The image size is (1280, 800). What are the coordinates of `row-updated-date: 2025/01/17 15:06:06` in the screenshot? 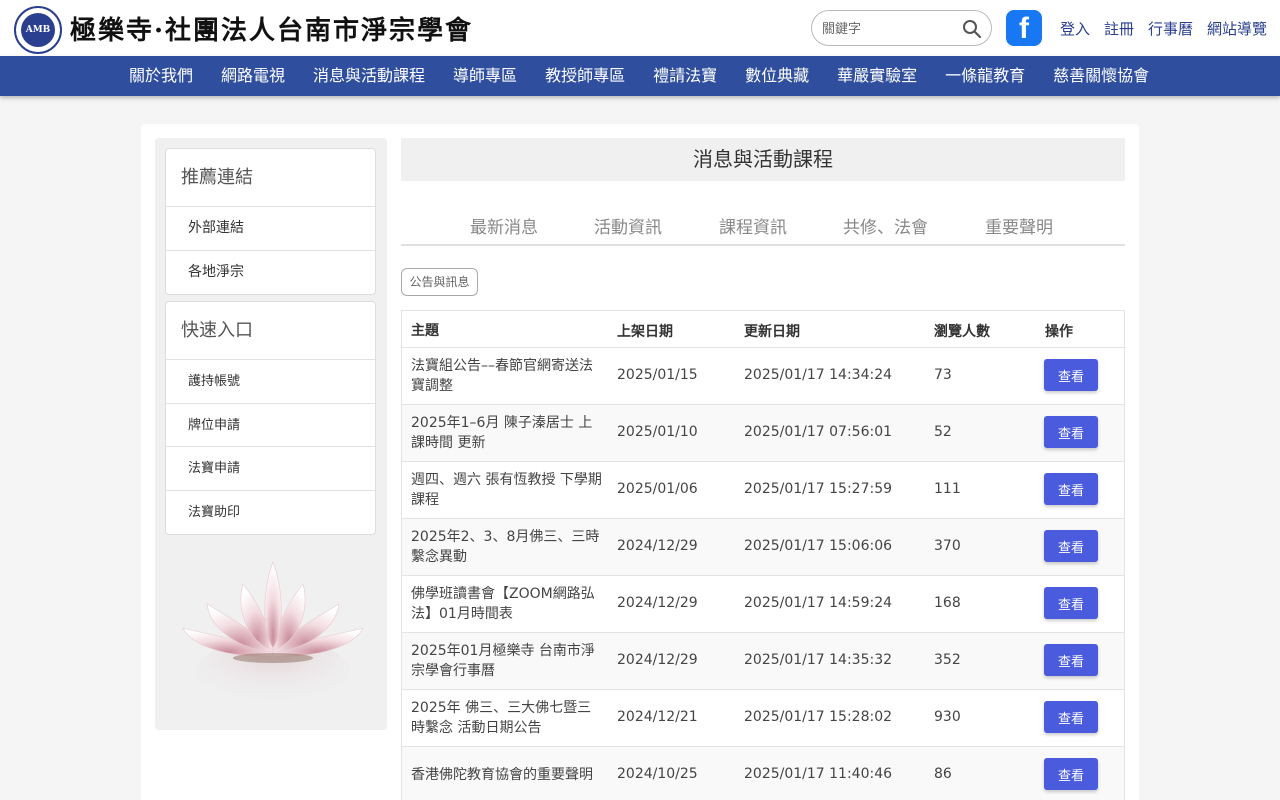 It's located at (818, 546).